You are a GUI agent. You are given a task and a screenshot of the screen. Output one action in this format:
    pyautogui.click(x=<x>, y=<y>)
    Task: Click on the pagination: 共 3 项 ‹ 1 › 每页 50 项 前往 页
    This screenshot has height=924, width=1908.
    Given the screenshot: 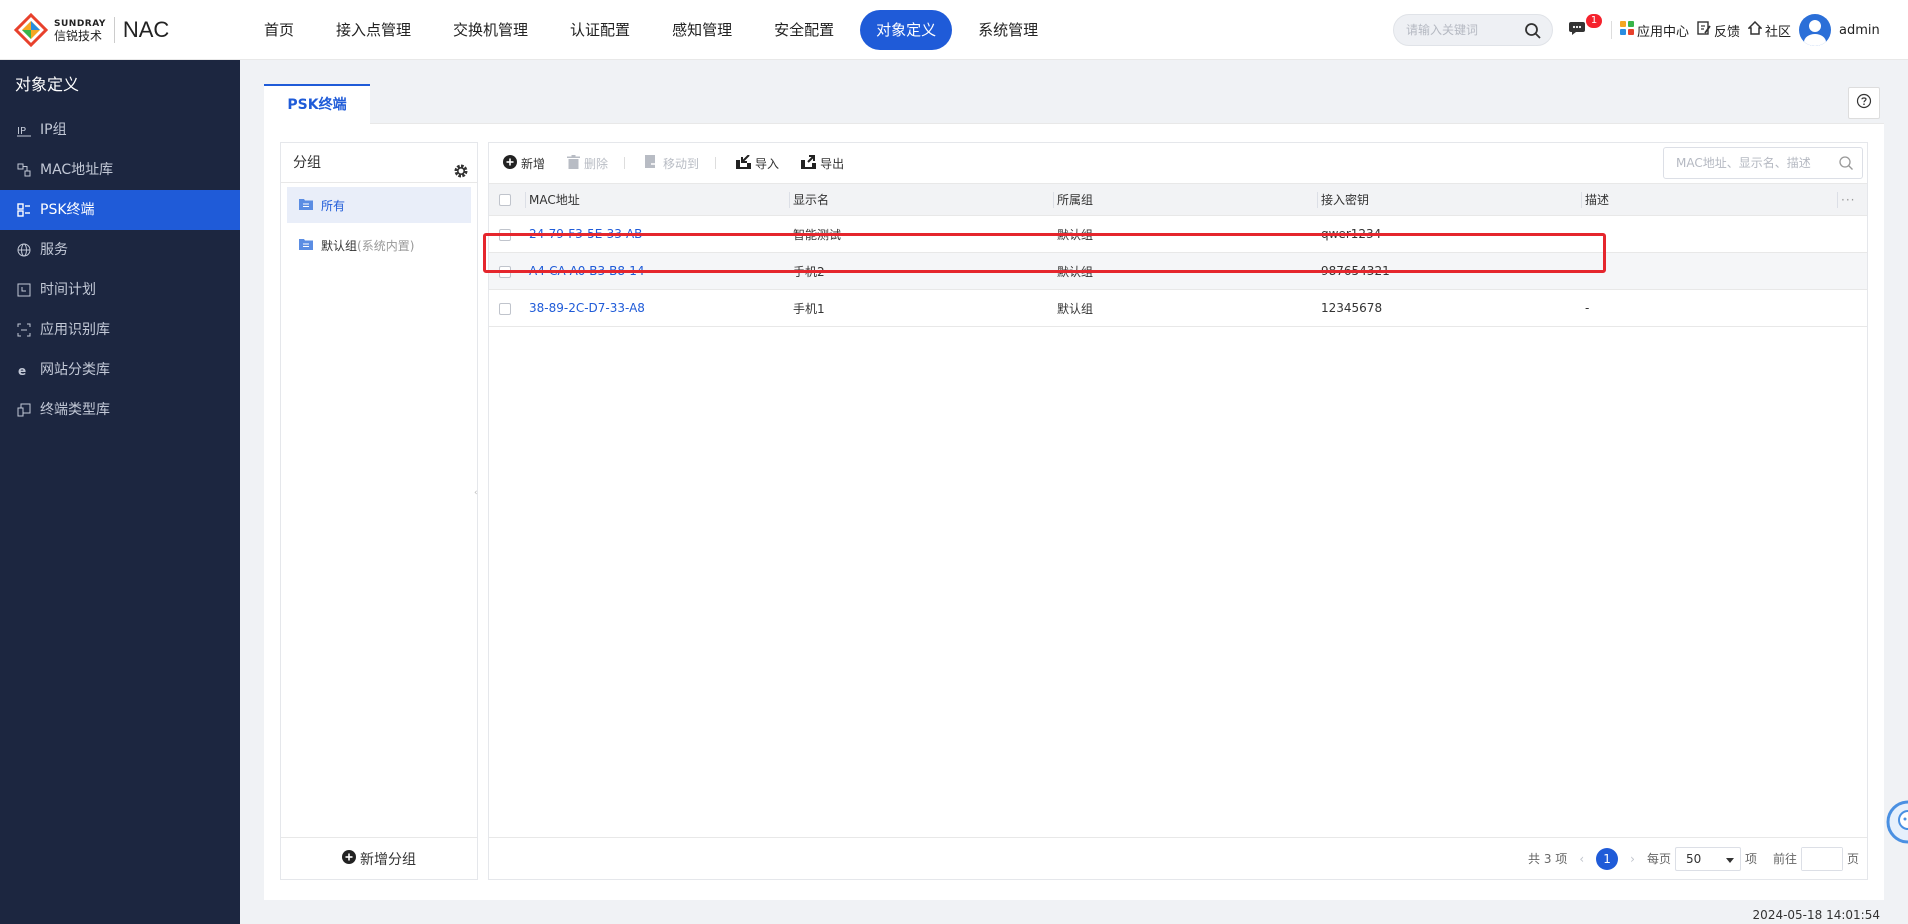 What is the action you would take?
    pyautogui.click(x=1178, y=858)
    